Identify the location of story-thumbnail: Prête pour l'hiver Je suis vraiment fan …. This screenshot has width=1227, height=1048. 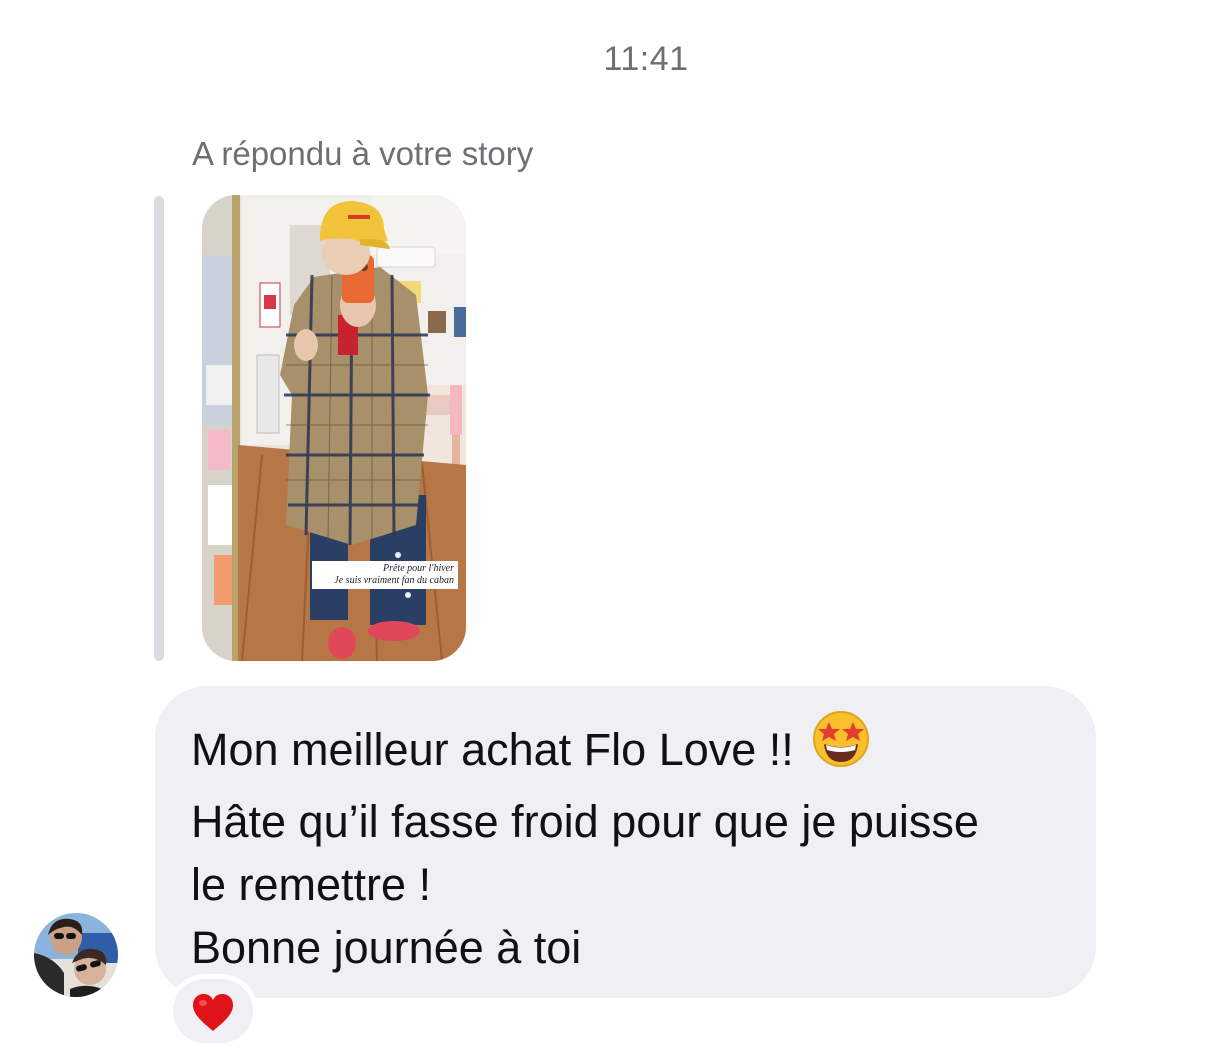
(334, 428).